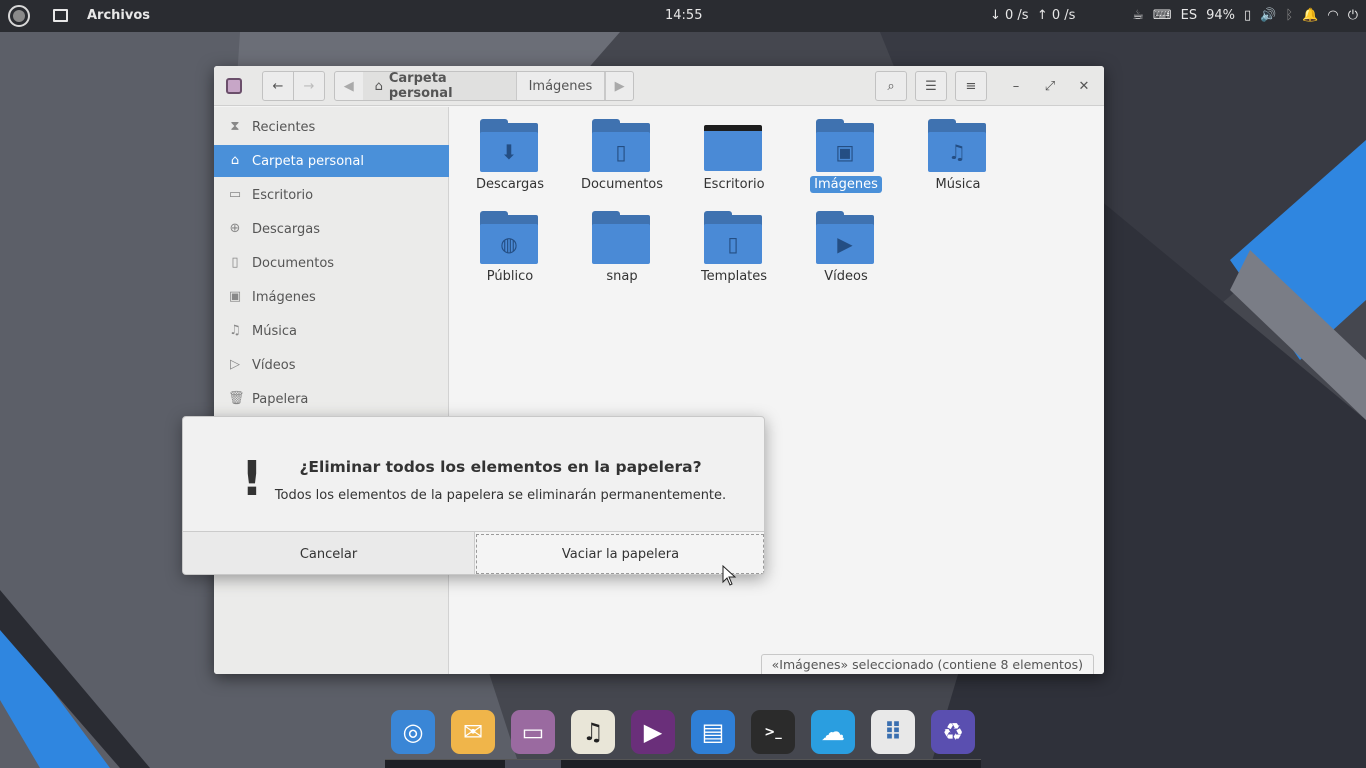 This screenshot has width=1366, height=768. Describe the element at coordinates (349, 86) in the screenshot. I see `breadcrumb-scroll-left: ◀` at that location.